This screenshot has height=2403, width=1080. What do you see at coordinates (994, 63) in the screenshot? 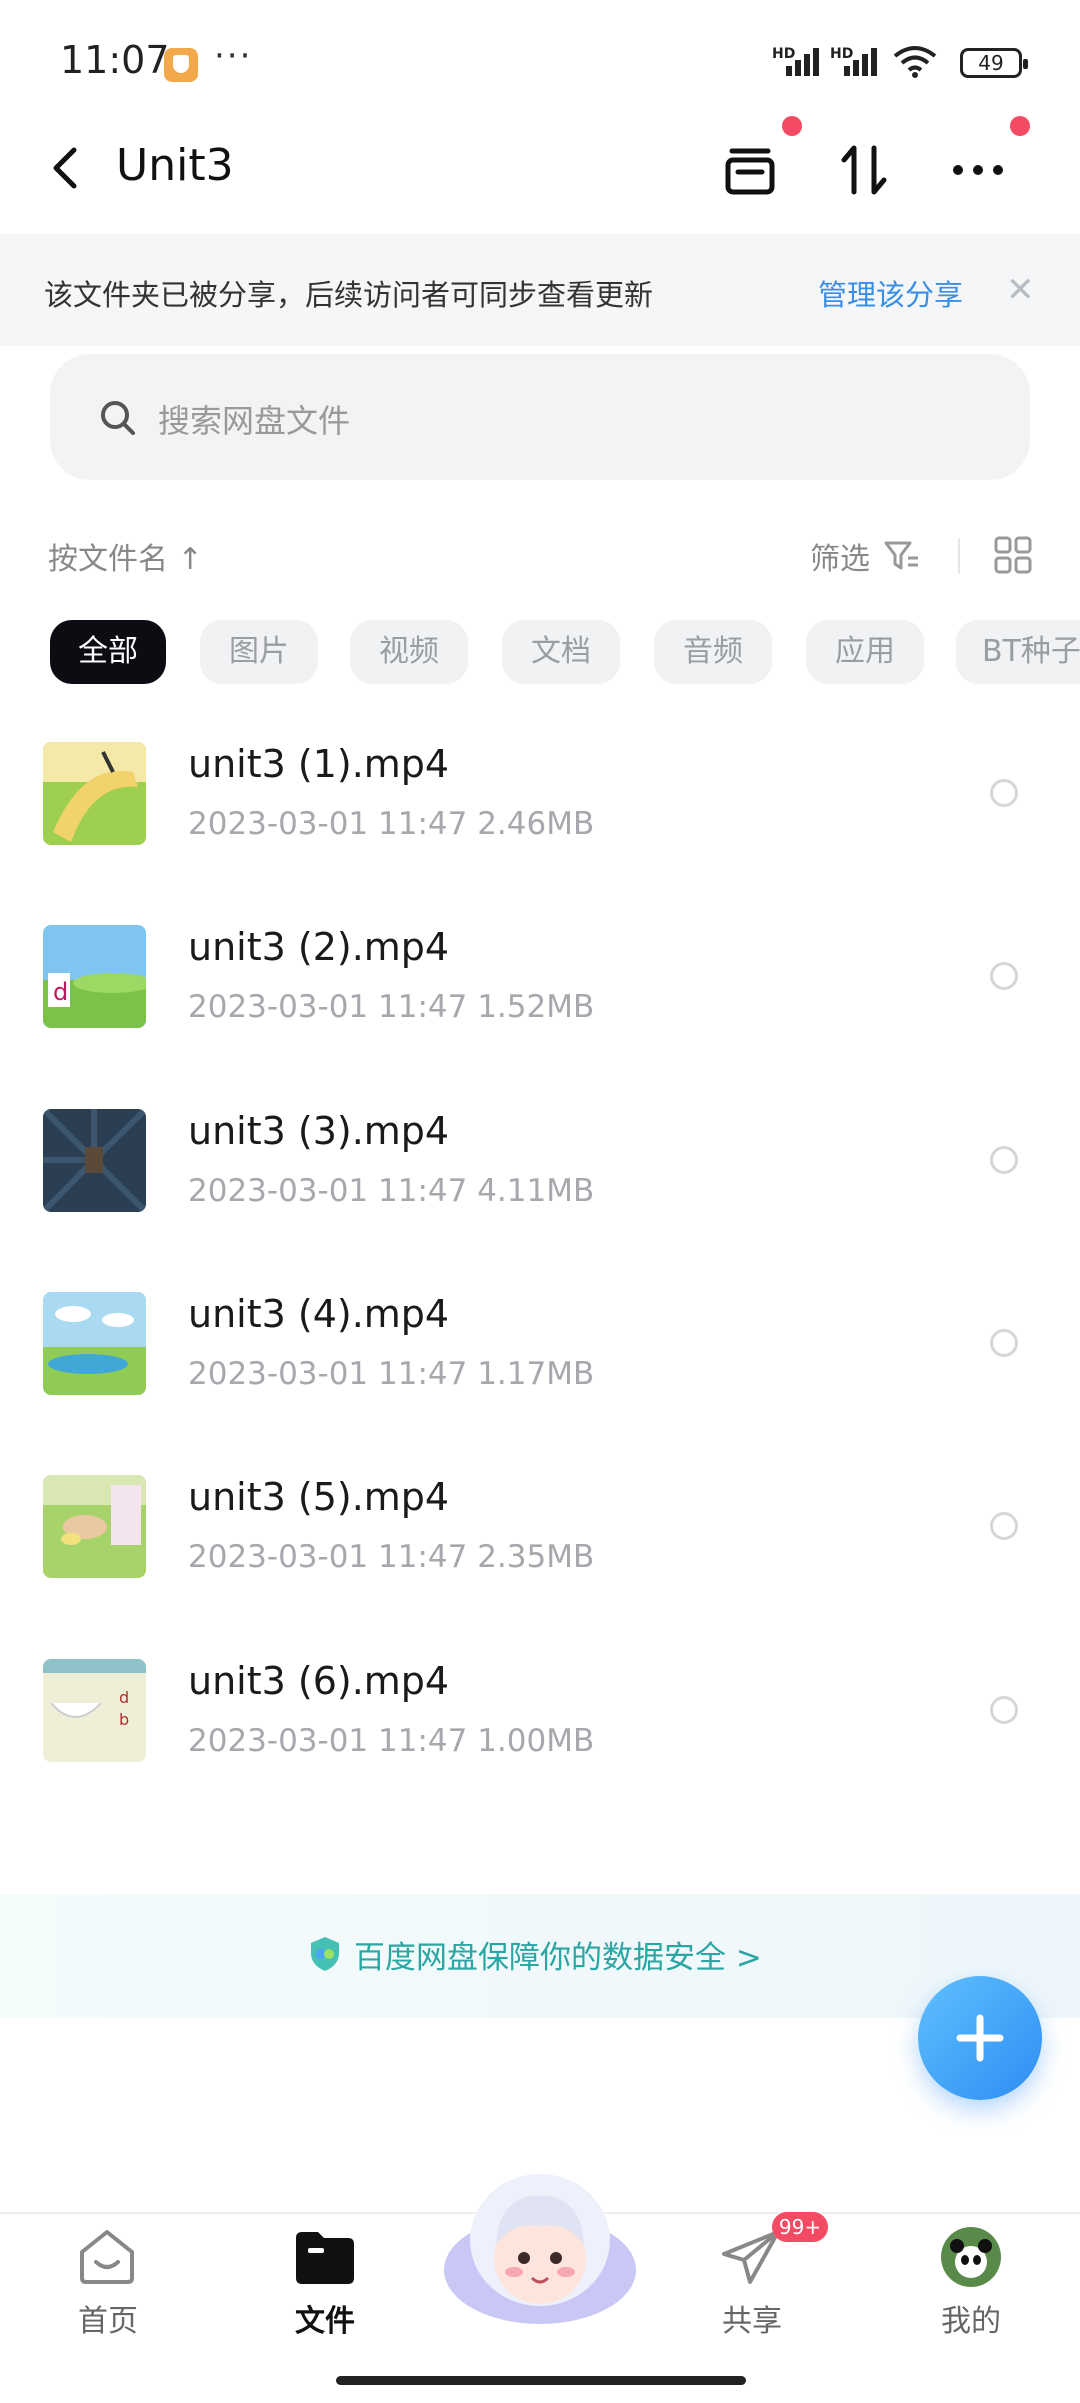
I see `battery-indicator: 49` at bounding box center [994, 63].